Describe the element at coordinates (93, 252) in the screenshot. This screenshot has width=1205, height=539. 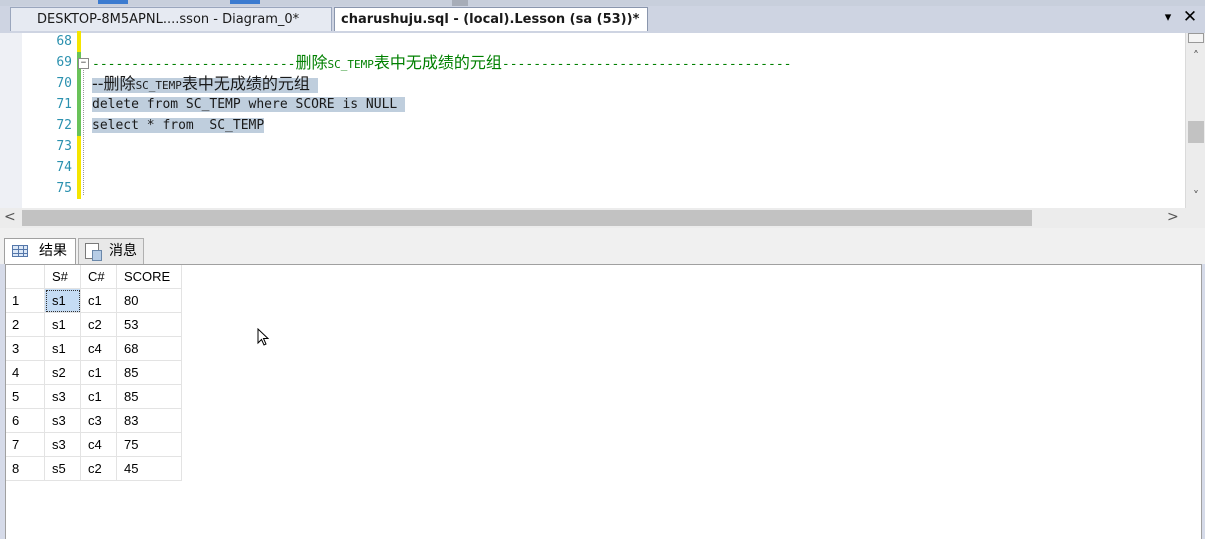
I see `messages-icon` at that location.